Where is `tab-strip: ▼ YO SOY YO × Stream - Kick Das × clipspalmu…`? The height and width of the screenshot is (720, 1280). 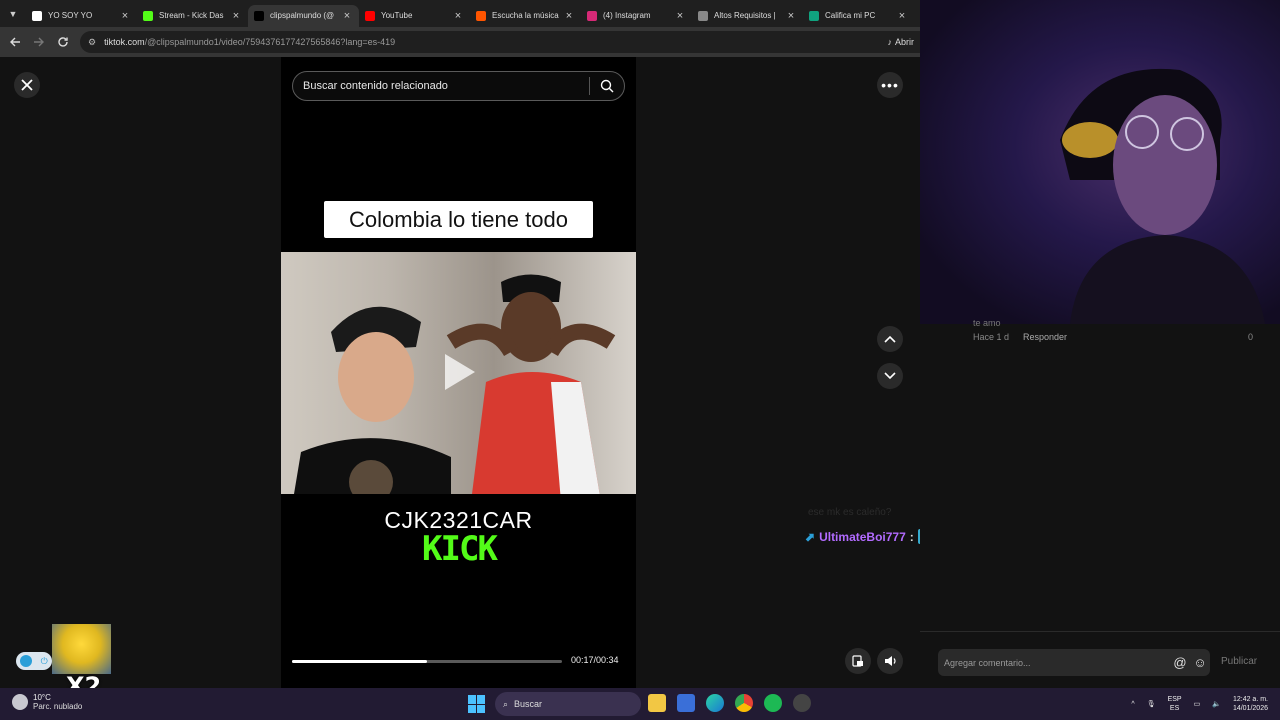
tab-strip: ▼ YO SOY YO × Stream - Kick Das × clipspalmu… is located at coordinates (460, 13).